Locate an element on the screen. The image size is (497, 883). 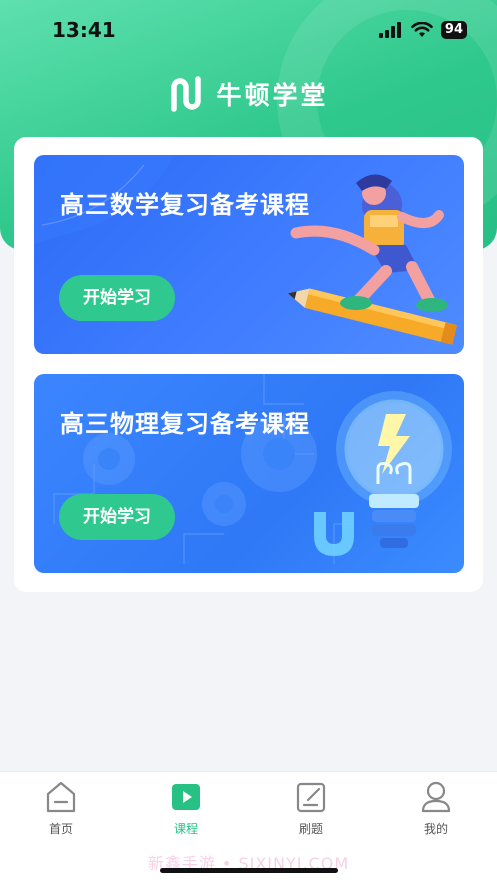
status-icons: 94 is located at coordinates (422, 30).